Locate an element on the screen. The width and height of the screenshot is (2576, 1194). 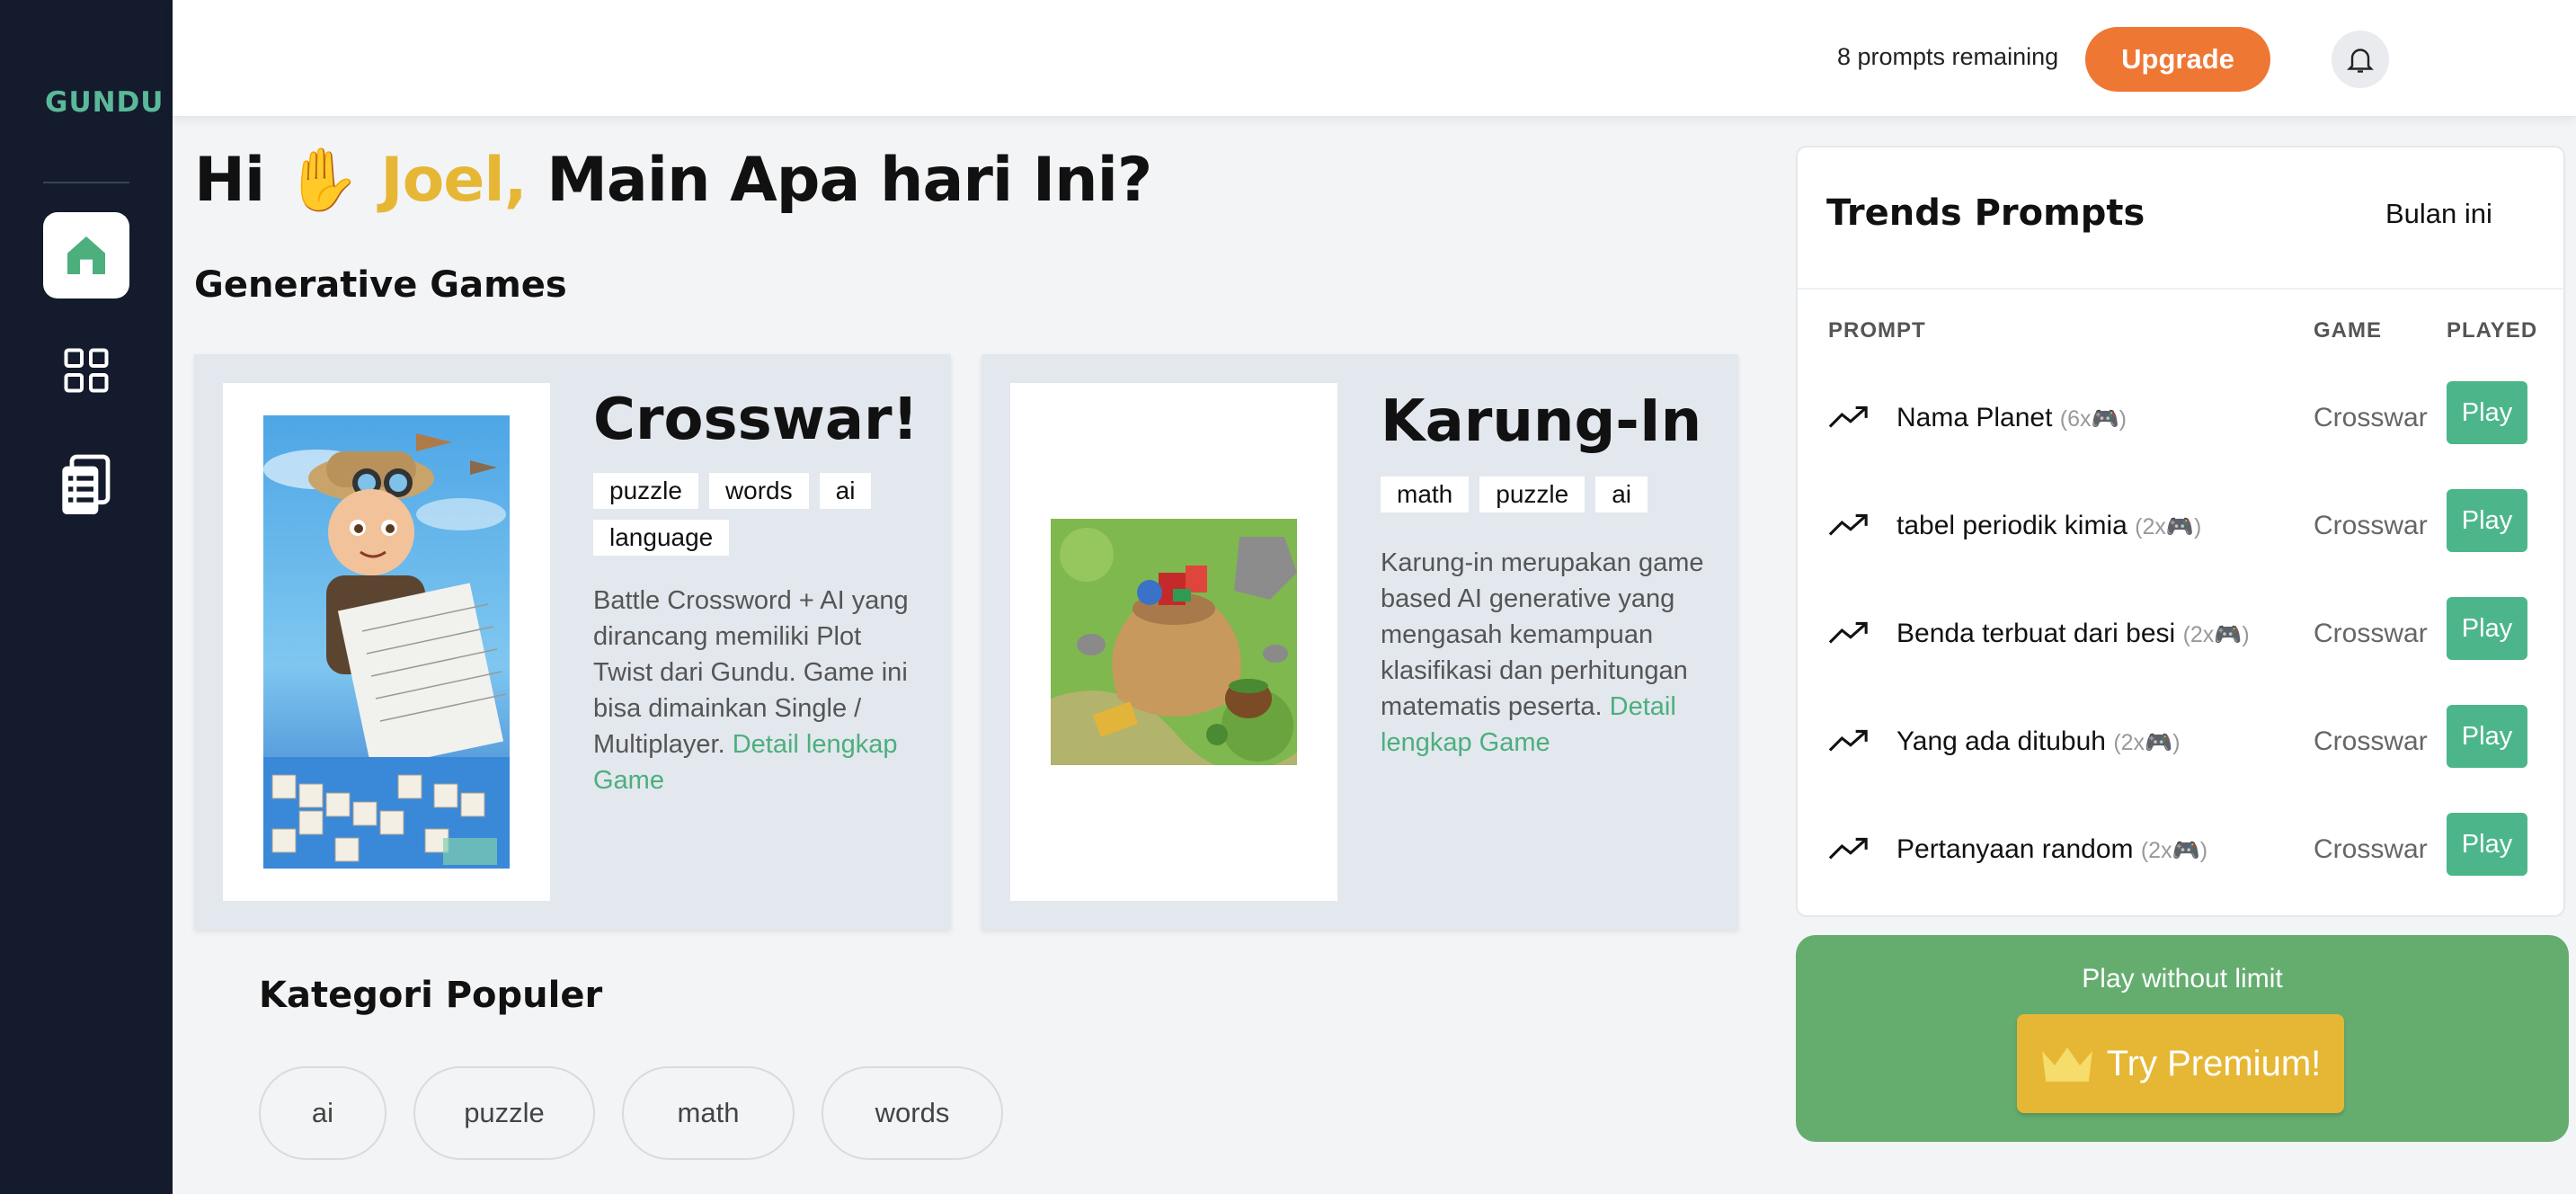
prompt-name: tabel periodik kimia (2x🎮) is located at coordinates (2048, 526).